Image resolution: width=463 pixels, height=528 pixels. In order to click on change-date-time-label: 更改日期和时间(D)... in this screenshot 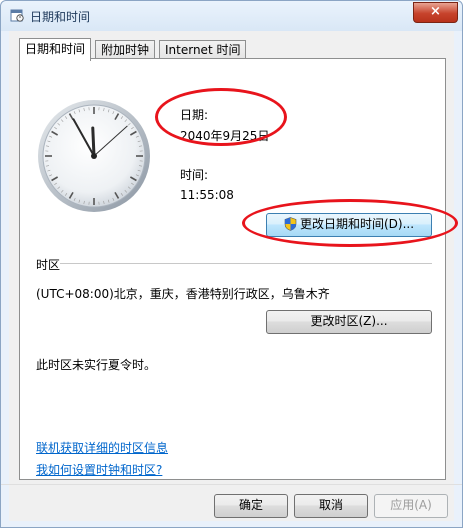, I will do `click(357, 224)`.